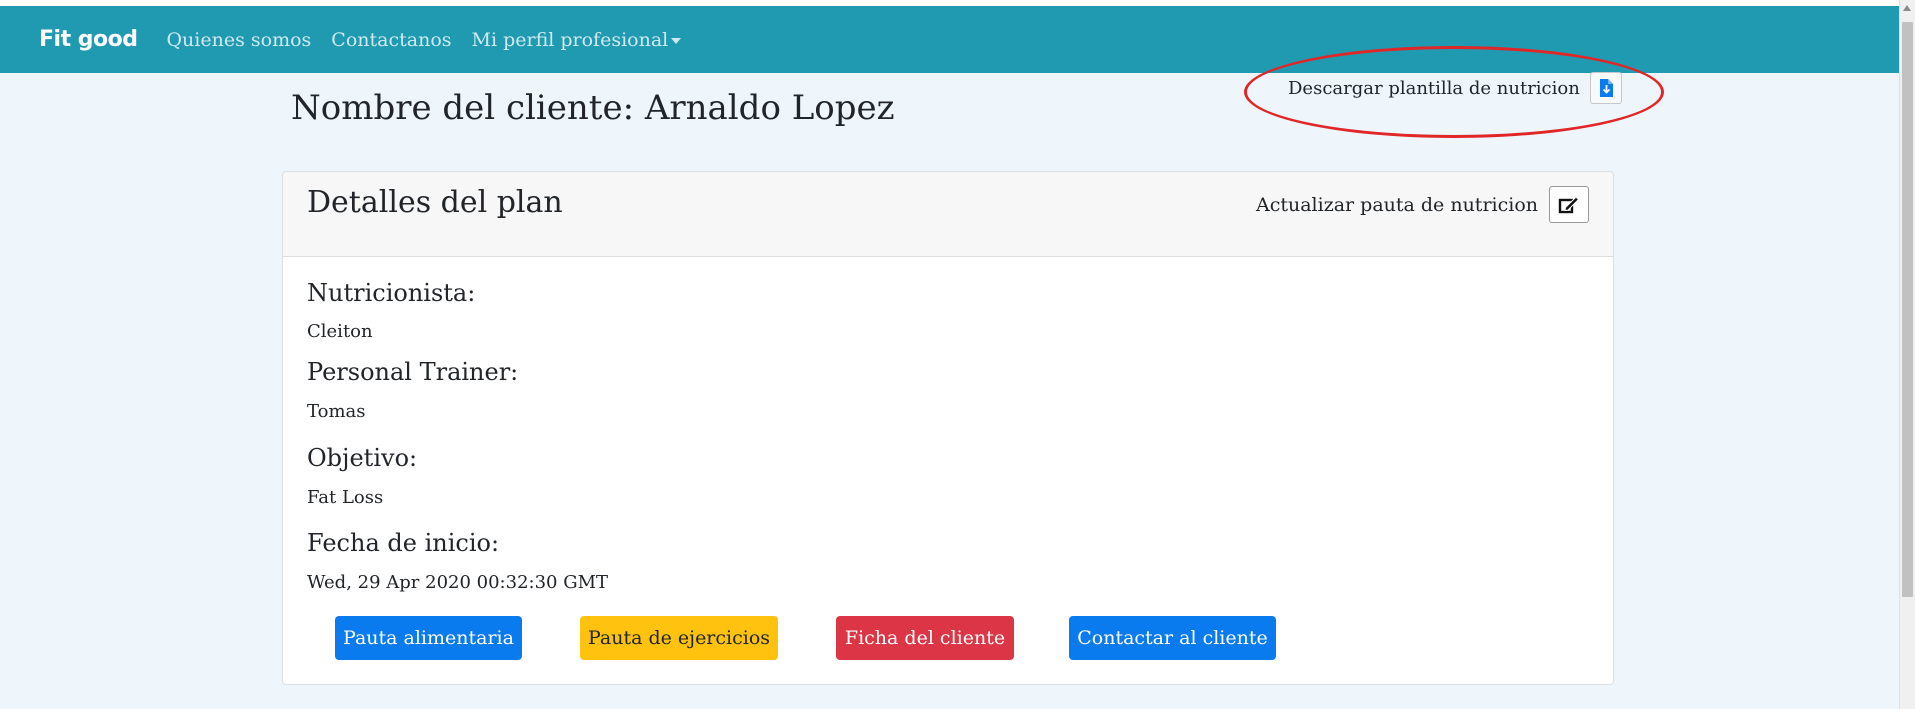 This screenshot has height=709, width=1915. I want to click on field-value-personal-trainer: Tomas, so click(336, 411).